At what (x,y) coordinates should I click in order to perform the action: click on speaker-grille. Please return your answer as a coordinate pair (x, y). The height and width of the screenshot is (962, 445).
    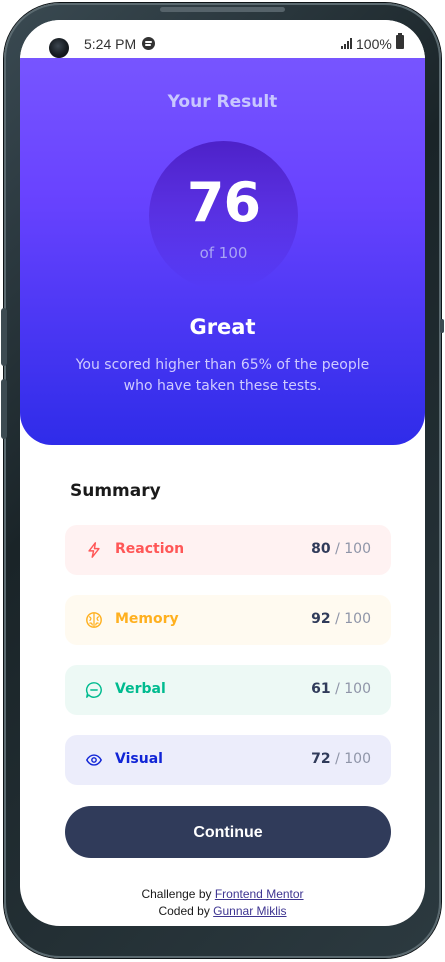
    Looking at the image, I should click on (222, 9).